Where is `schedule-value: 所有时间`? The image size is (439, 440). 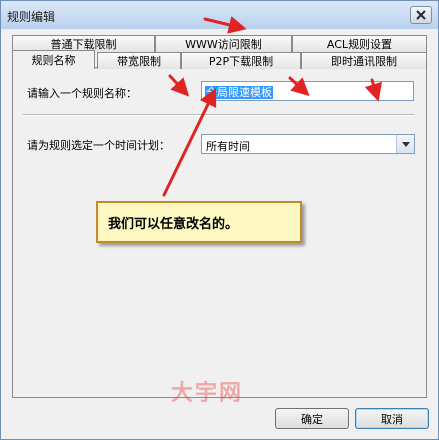 schedule-value: 所有时间 is located at coordinates (228, 146).